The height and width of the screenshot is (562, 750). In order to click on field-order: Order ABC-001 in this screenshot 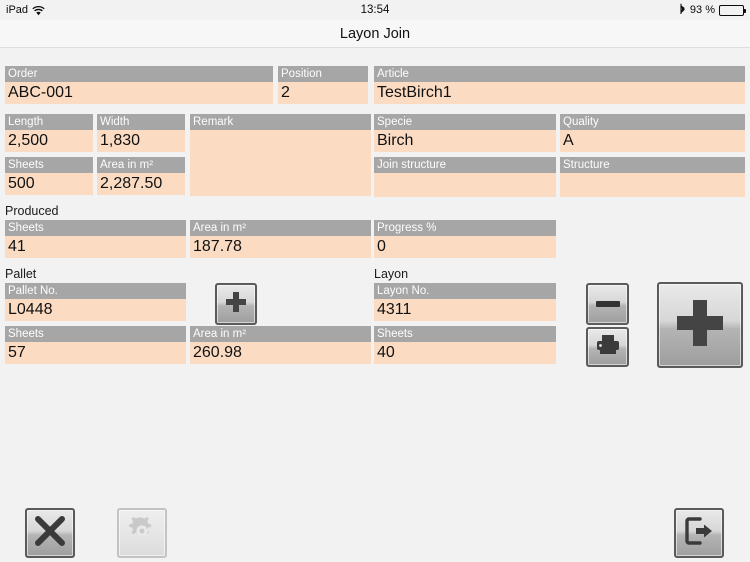, I will do `click(139, 85)`.